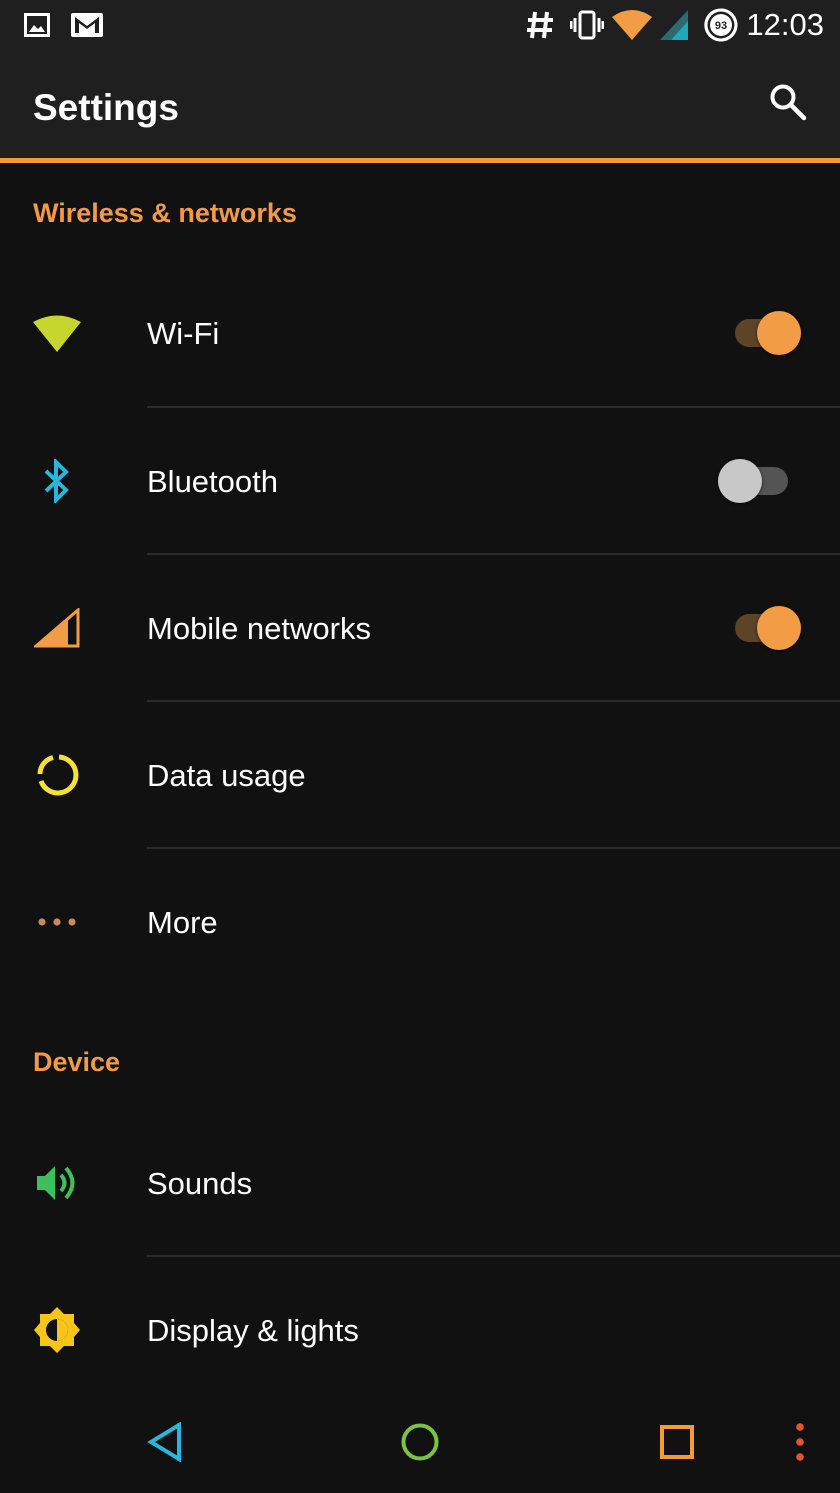 The height and width of the screenshot is (1493, 840). What do you see at coordinates (785, 24) in the screenshot?
I see `clock: 12:03` at bounding box center [785, 24].